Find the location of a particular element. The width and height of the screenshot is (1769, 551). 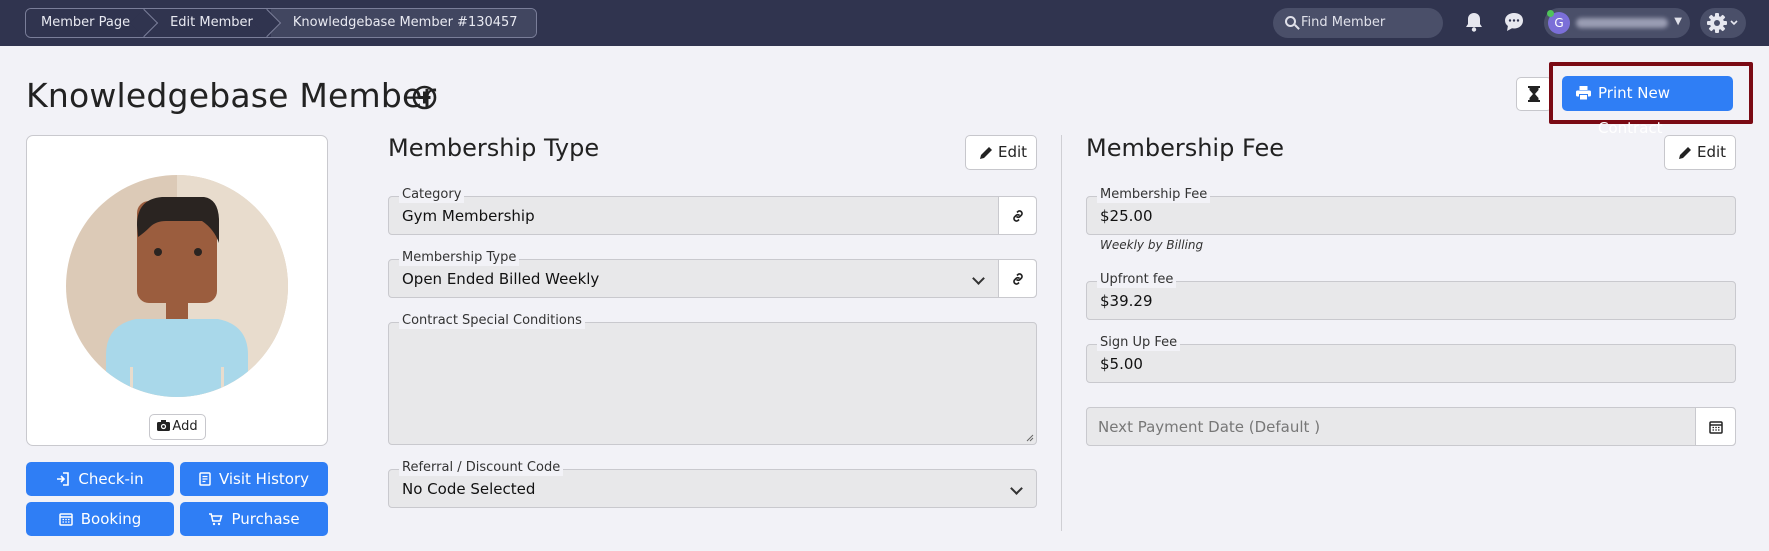

hourglass-icon is located at coordinates (1534, 94).